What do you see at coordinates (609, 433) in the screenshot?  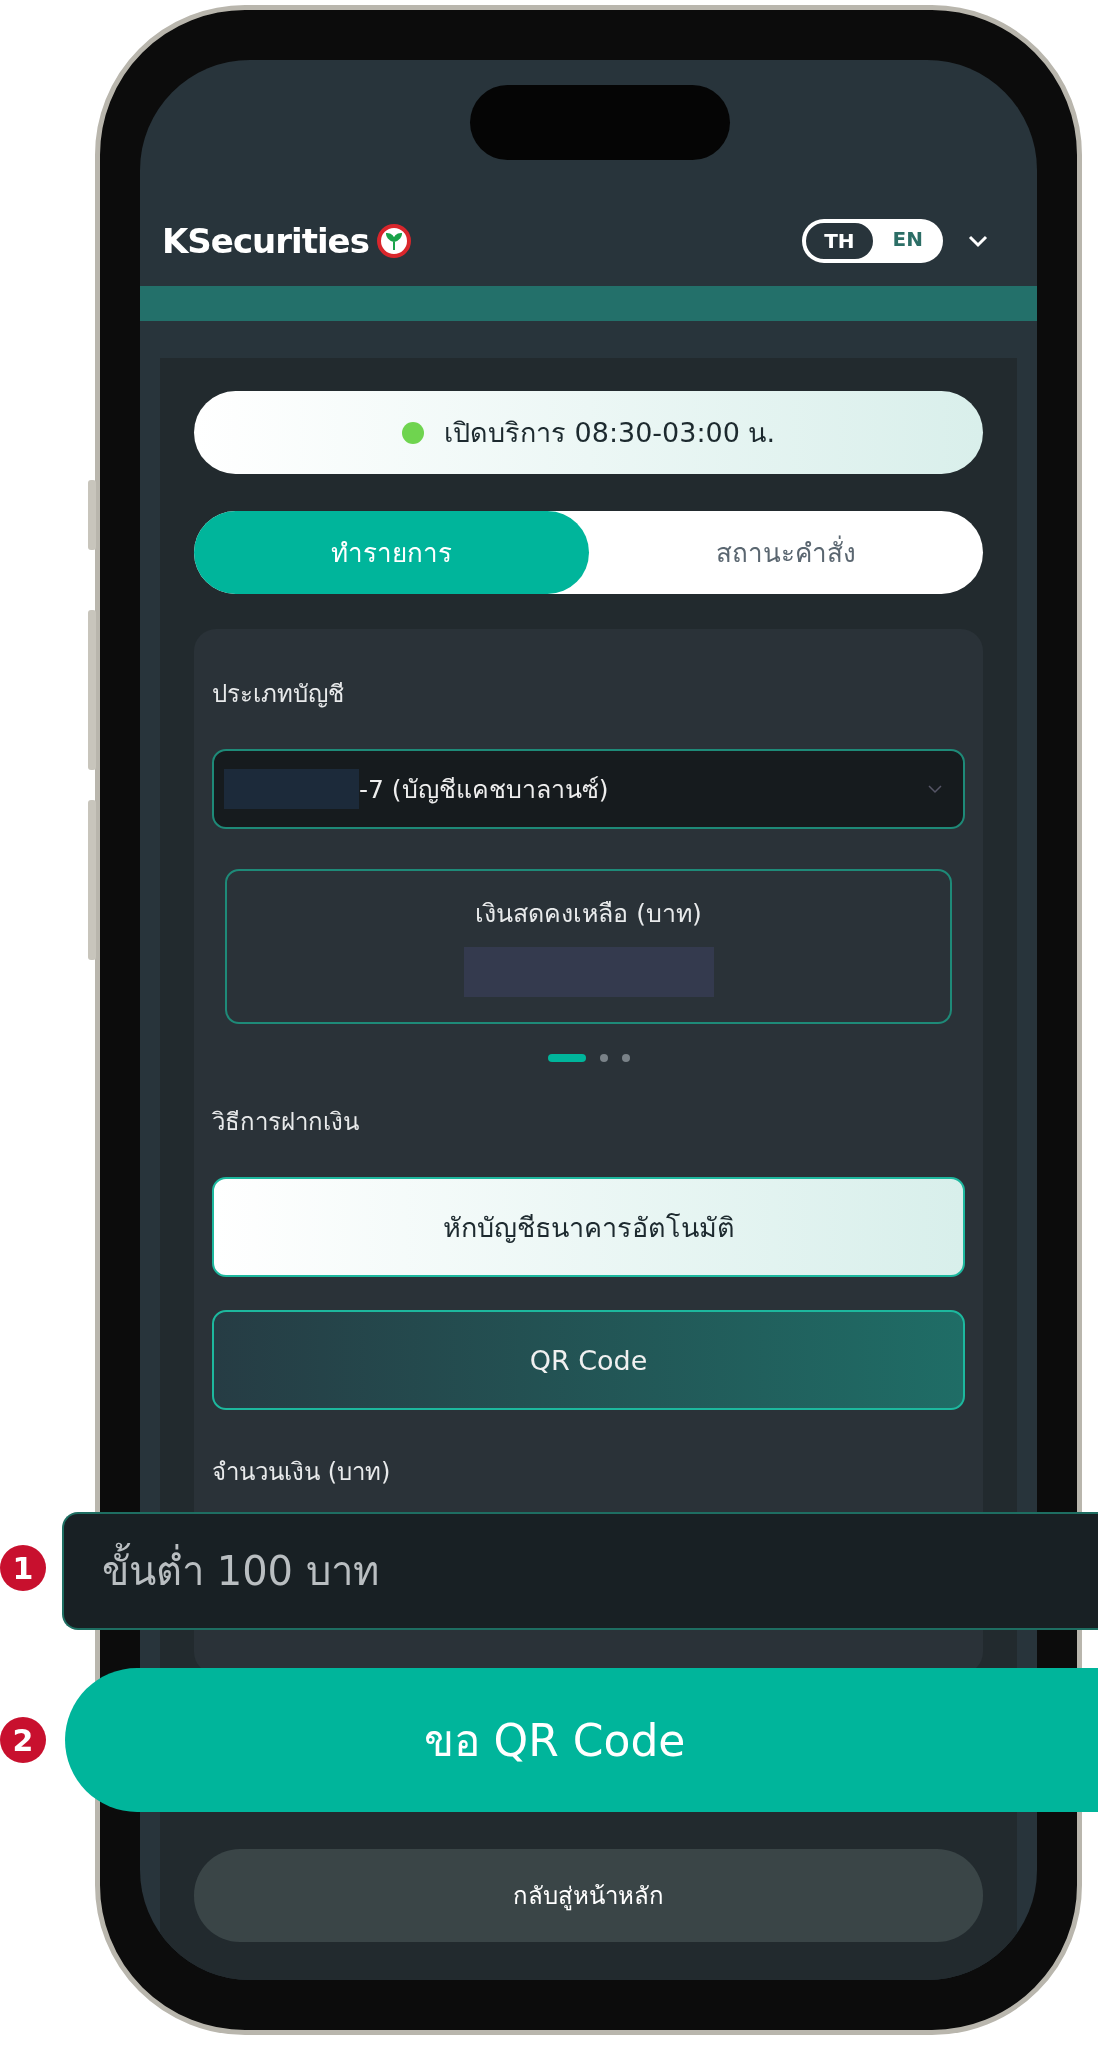 I see `service-hours-text: เปิดบริการ 08:30-03:00 น.` at bounding box center [609, 433].